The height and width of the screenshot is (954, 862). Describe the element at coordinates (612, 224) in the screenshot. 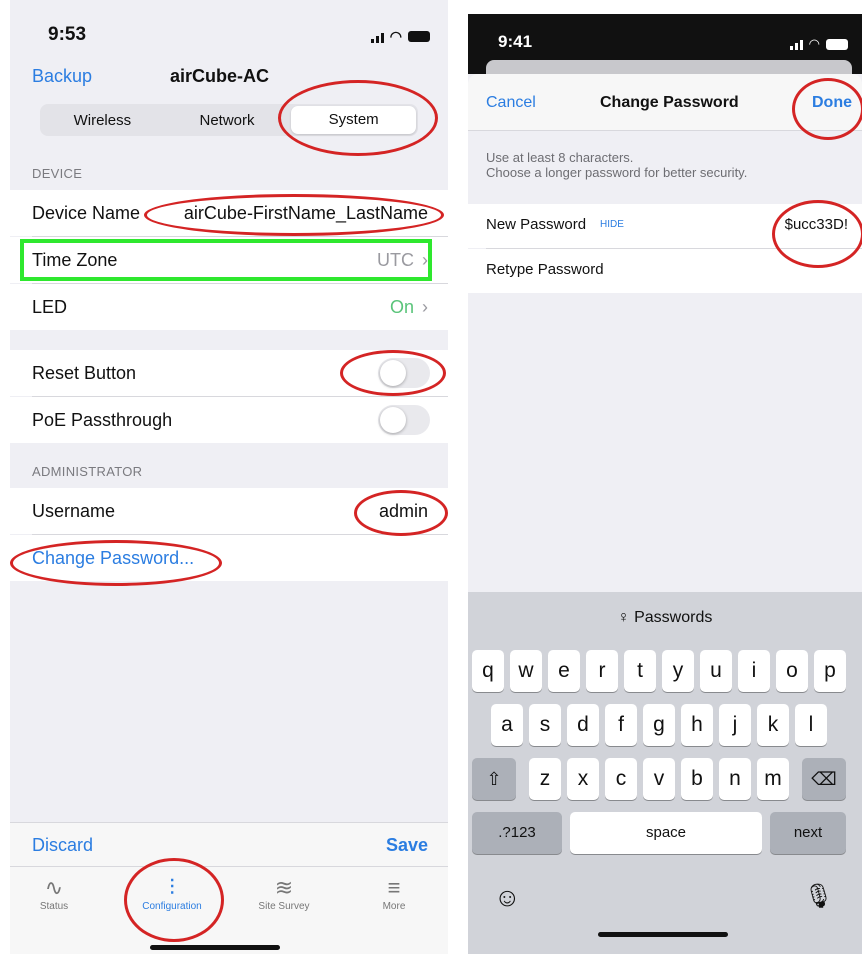

I see `hide-button: HIDE` at that location.